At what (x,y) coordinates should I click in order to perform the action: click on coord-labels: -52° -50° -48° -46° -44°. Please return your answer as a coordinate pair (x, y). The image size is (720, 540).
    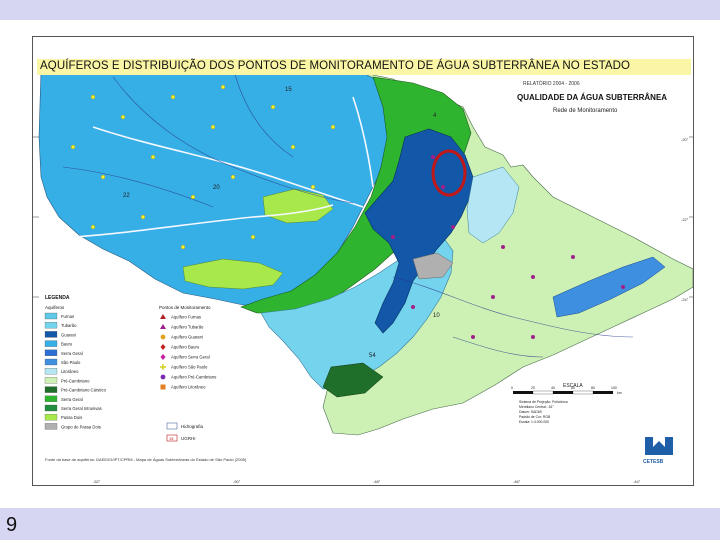
    Looking at the image, I should click on (367, 481).